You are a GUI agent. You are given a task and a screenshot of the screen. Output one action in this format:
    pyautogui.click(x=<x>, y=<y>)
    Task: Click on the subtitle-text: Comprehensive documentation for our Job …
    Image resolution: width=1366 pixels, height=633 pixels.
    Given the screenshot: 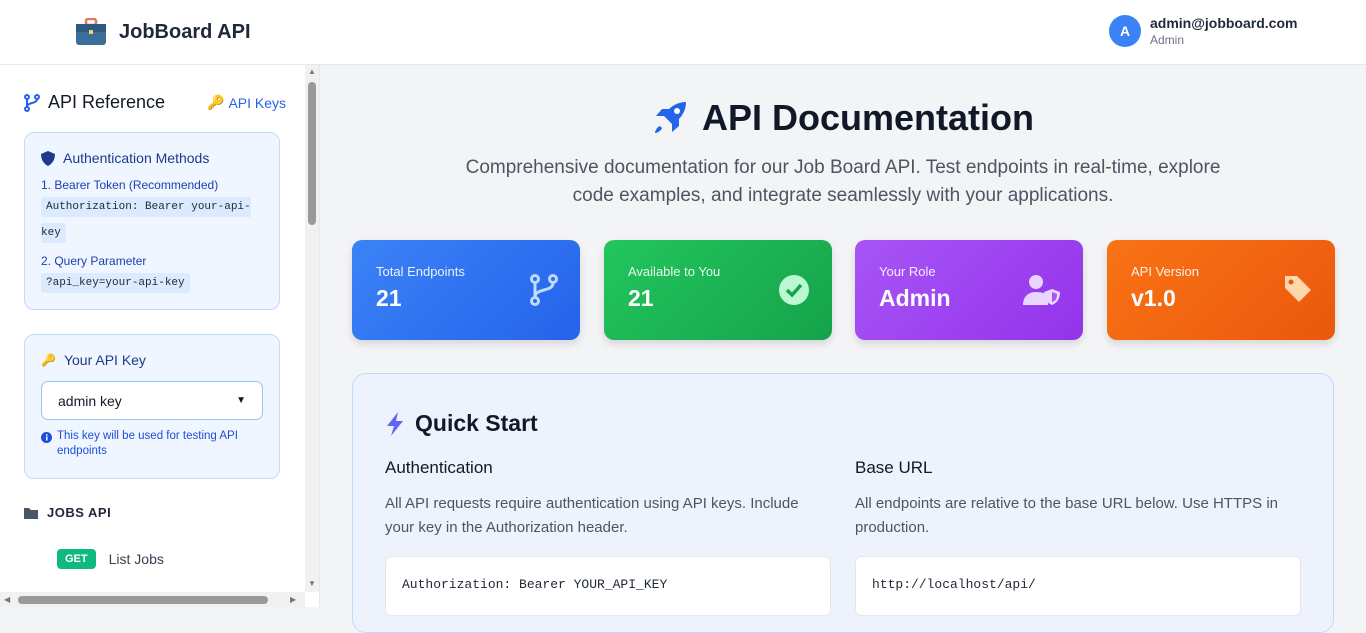 What is the action you would take?
    pyautogui.click(x=843, y=181)
    